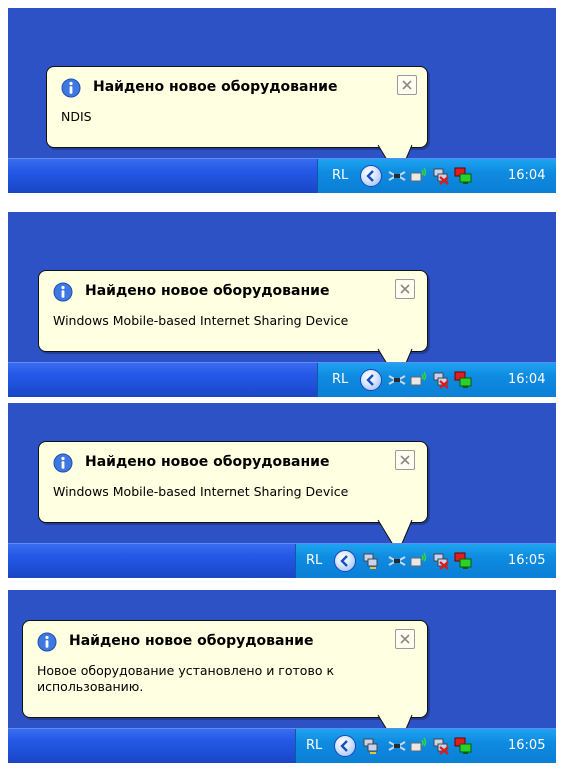  Describe the element at coordinates (237, 107) in the screenshot. I see `notification-balloon: Найдено новое оборудование NDIS` at that location.